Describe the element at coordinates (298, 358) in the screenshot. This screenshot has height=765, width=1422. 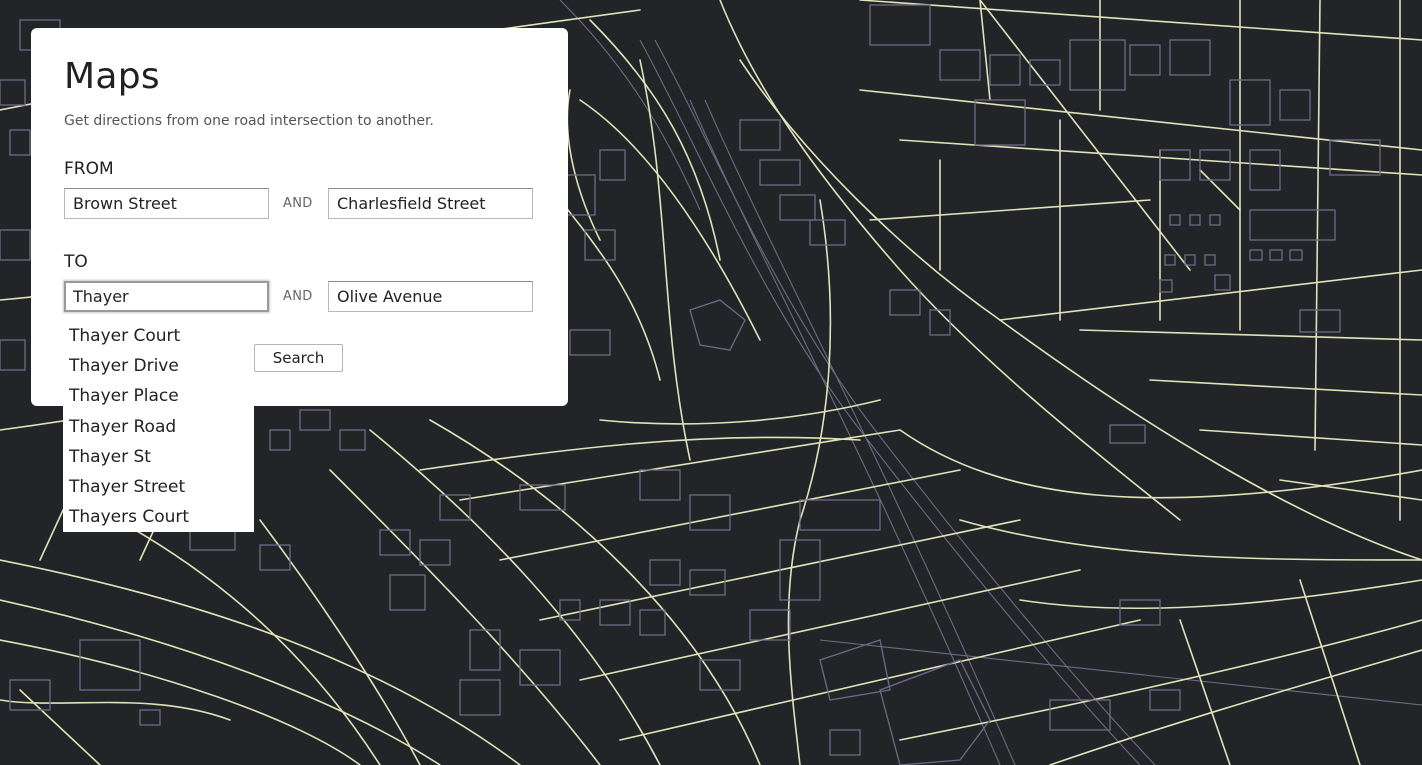
I see `search-button: Search` at that location.